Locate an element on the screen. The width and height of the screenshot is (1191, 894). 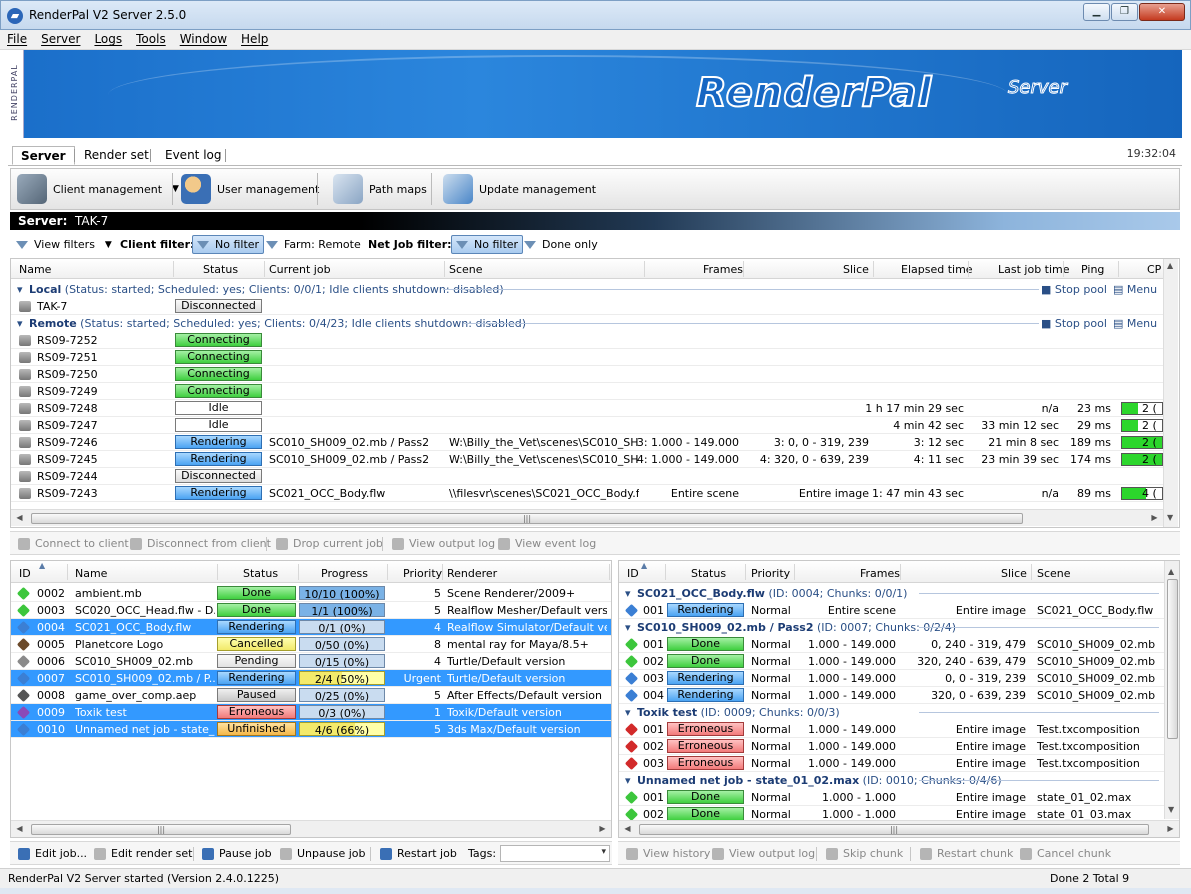
pause-job-button: Pause job is located at coordinates (237, 853).